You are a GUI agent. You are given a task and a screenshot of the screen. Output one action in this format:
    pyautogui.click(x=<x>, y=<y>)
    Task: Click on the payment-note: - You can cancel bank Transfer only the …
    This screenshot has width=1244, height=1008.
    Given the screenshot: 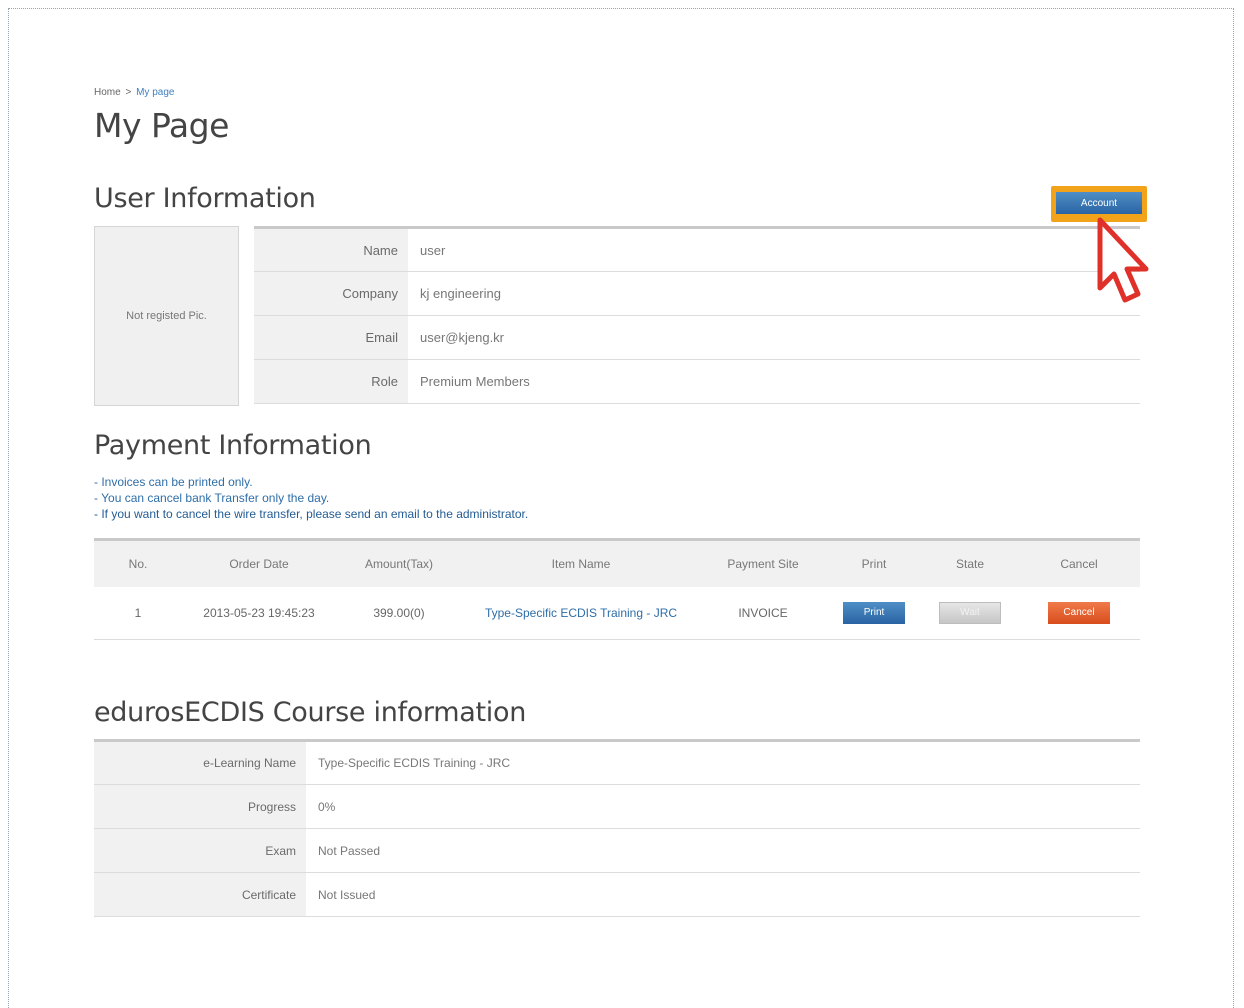 What is the action you would take?
    pyautogui.click(x=212, y=498)
    